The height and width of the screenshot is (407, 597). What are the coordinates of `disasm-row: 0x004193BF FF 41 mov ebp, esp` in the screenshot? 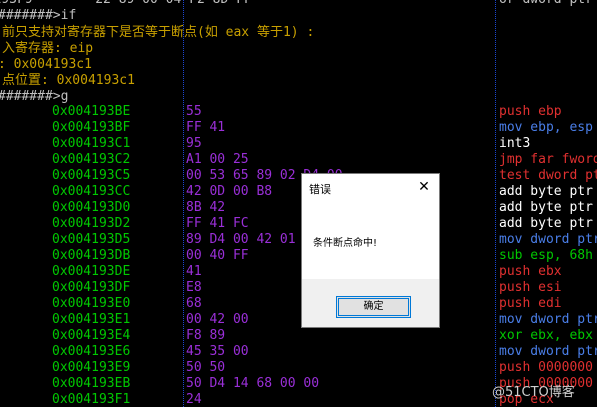 It's located at (298, 128).